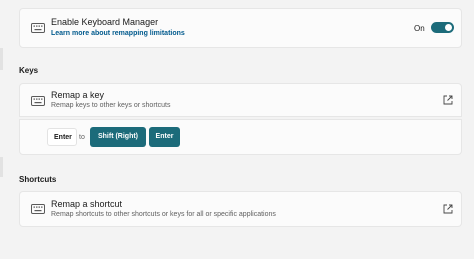 The width and height of the screenshot is (474, 259). Describe the element at coordinates (82, 137) in the screenshot. I see `mapping-to-label: to` at that location.